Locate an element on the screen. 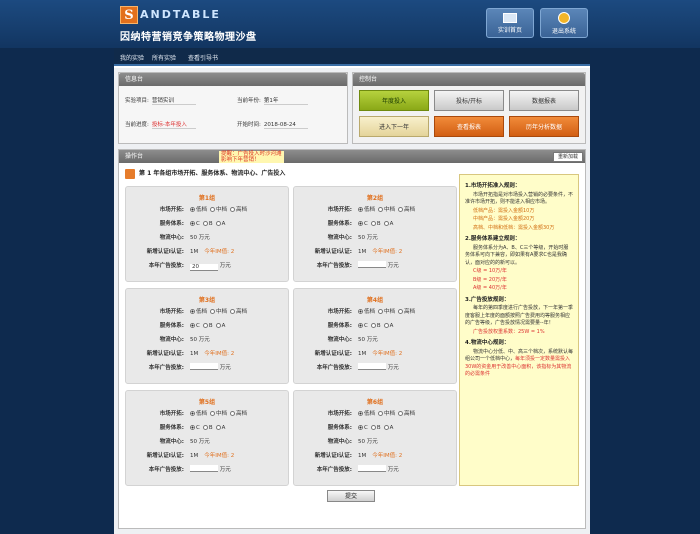  info-year-label: 当前年份: is located at coordinates (249, 101).